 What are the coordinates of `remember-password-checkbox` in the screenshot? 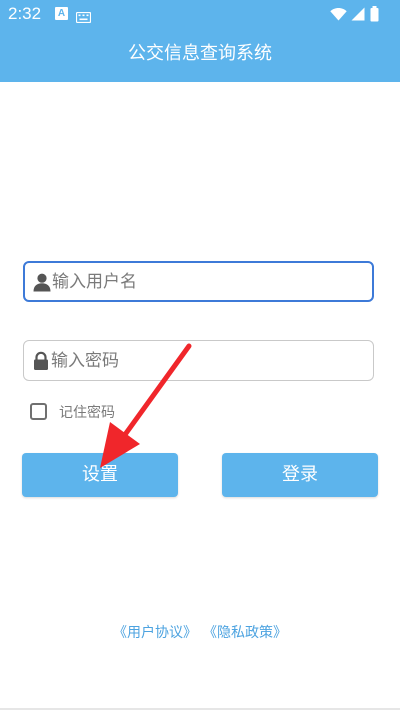 It's located at (38, 411).